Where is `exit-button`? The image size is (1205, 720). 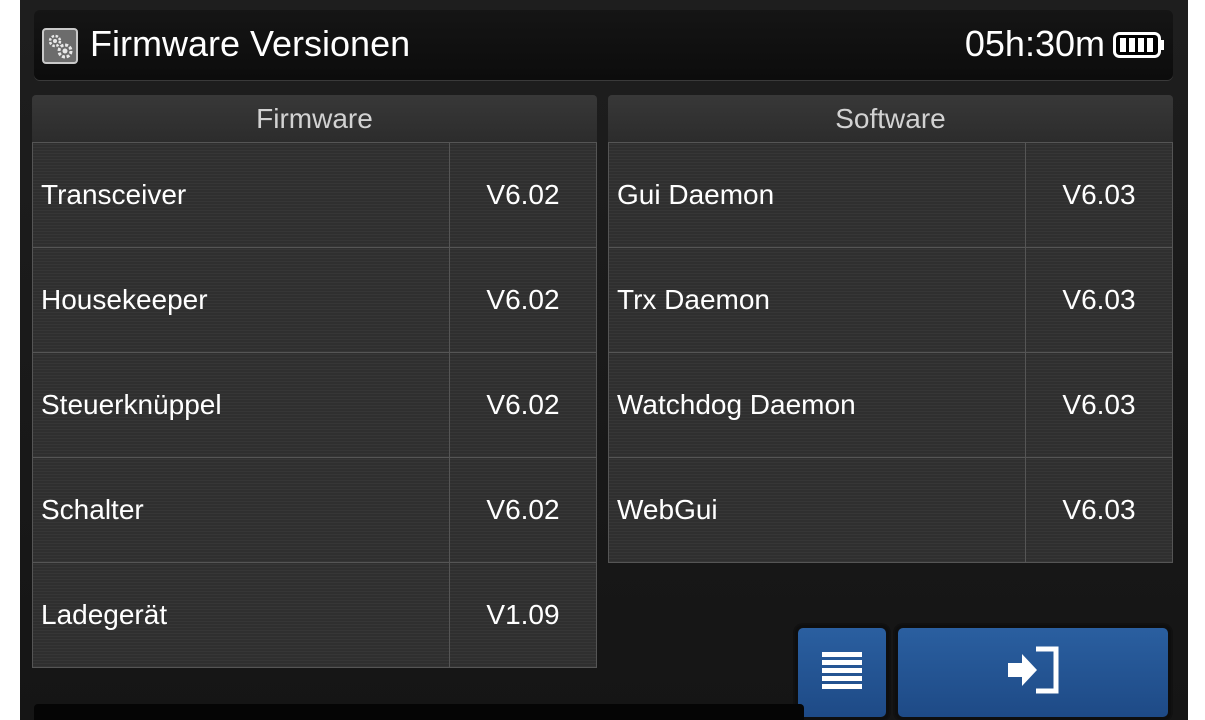
exit-button is located at coordinates (1033, 672).